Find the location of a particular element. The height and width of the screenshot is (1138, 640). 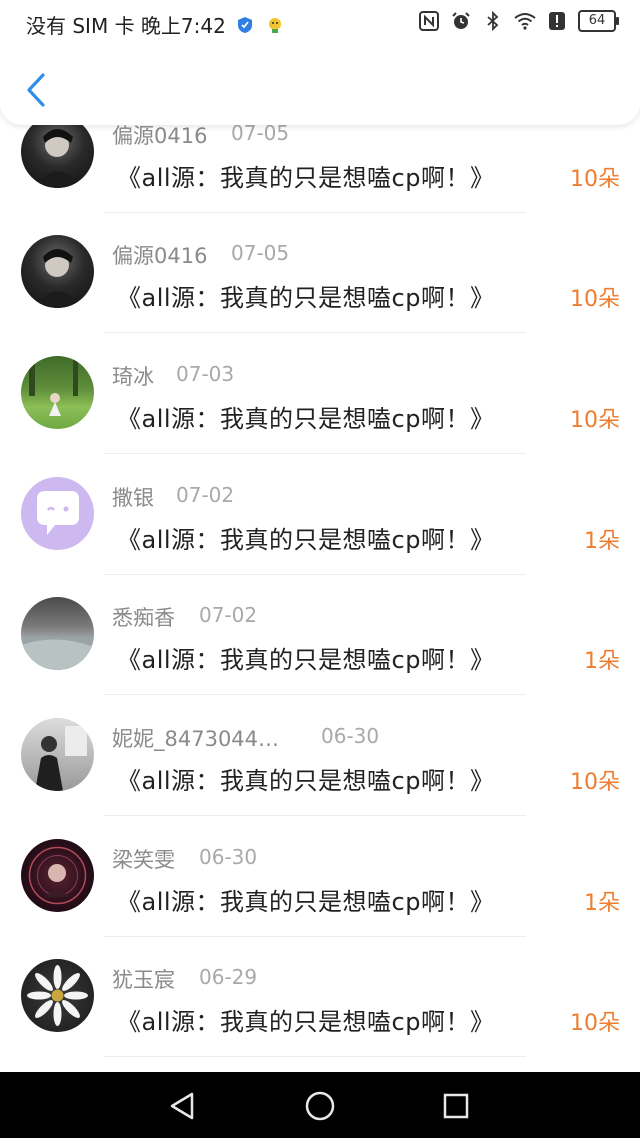

user-name: 悉痴香 is located at coordinates (143, 618).